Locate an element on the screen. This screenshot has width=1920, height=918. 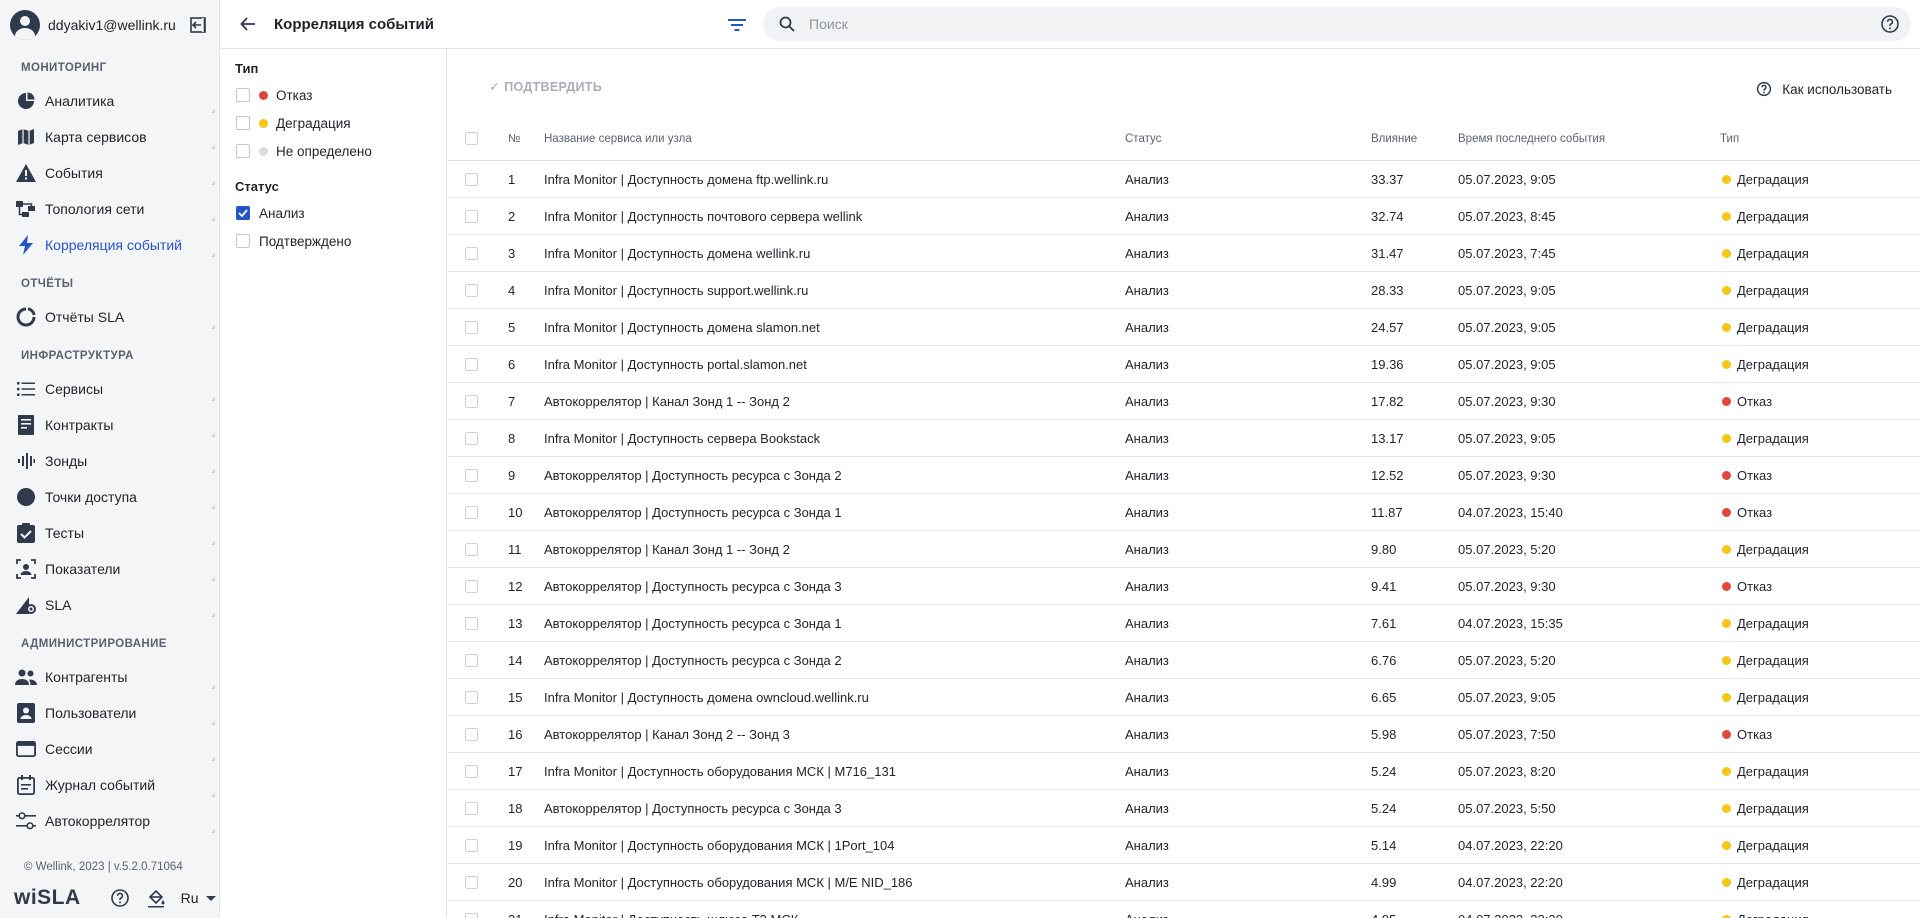
sidebar-item-network-topology: Топология сети is located at coordinates (109, 209).